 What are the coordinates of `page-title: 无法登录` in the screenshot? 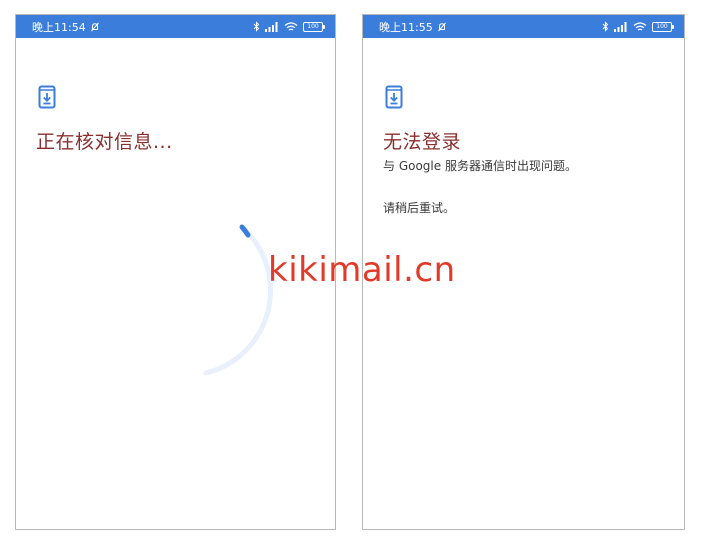 It's located at (422, 142).